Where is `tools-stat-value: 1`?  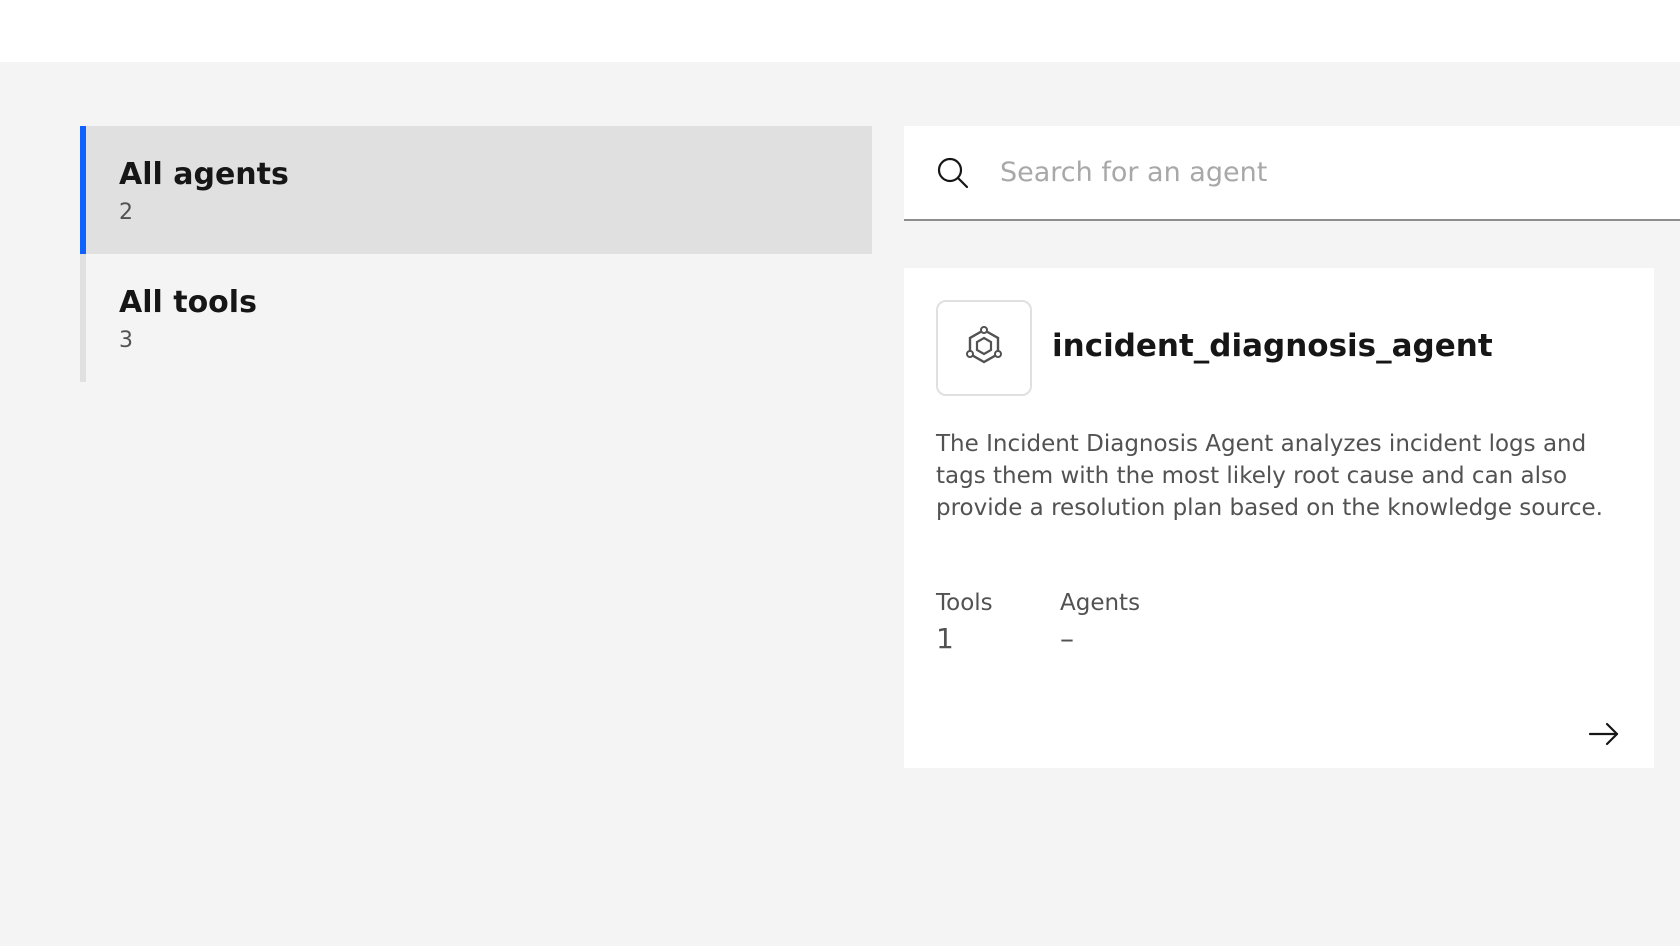 tools-stat-value: 1 is located at coordinates (945, 638).